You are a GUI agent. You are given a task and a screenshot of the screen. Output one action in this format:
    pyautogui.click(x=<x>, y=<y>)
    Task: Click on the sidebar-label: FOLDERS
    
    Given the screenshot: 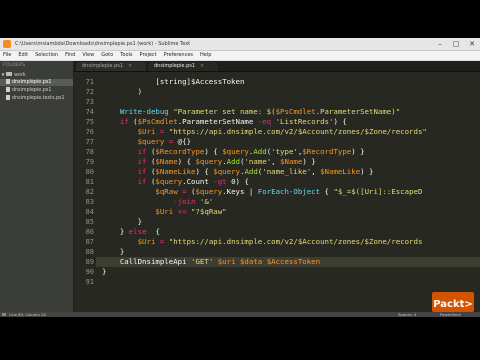 What is the action you would take?
    pyautogui.click(x=14, y=65)
    